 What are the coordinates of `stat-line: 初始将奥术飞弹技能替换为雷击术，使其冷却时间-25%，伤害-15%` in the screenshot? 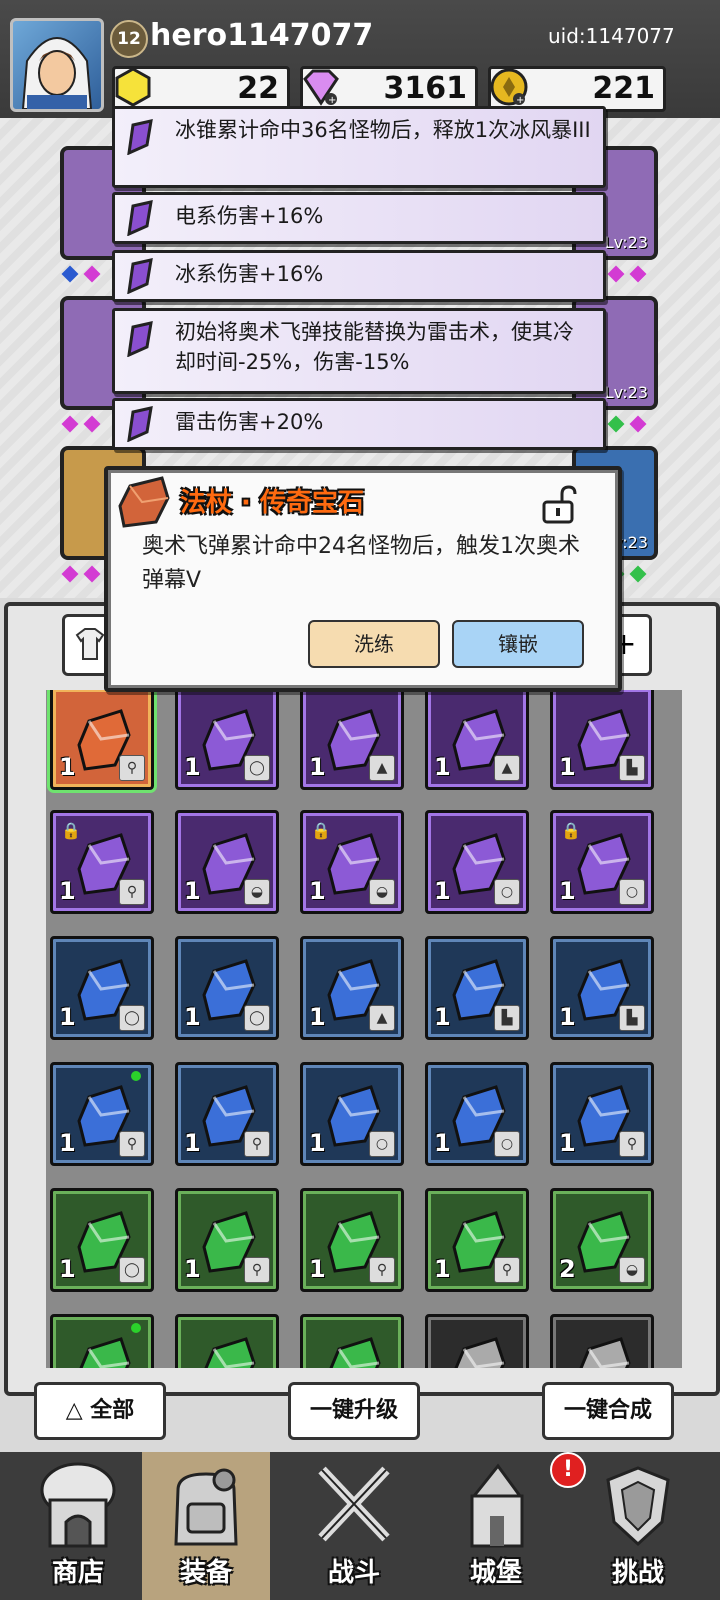 It's located at (359, 351).